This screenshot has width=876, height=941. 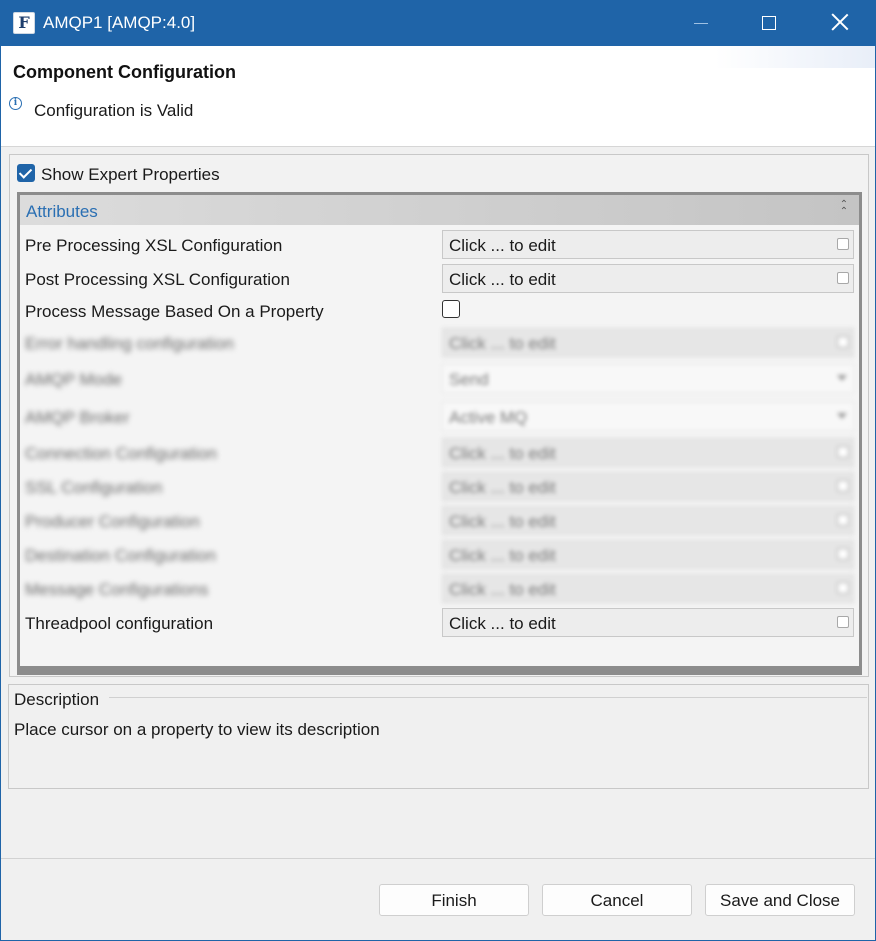 What do you see at coordinates (439, 210) in the screenshot?
I see `attributes-header: Attributes ⌃ ⌃` at bounding box center [439, 210].